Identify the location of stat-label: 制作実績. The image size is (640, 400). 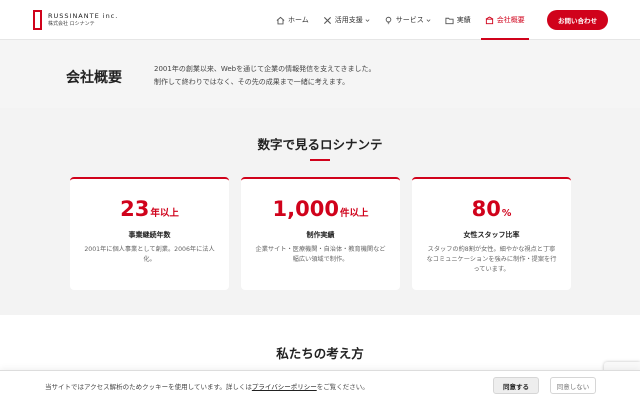
(320, 235).